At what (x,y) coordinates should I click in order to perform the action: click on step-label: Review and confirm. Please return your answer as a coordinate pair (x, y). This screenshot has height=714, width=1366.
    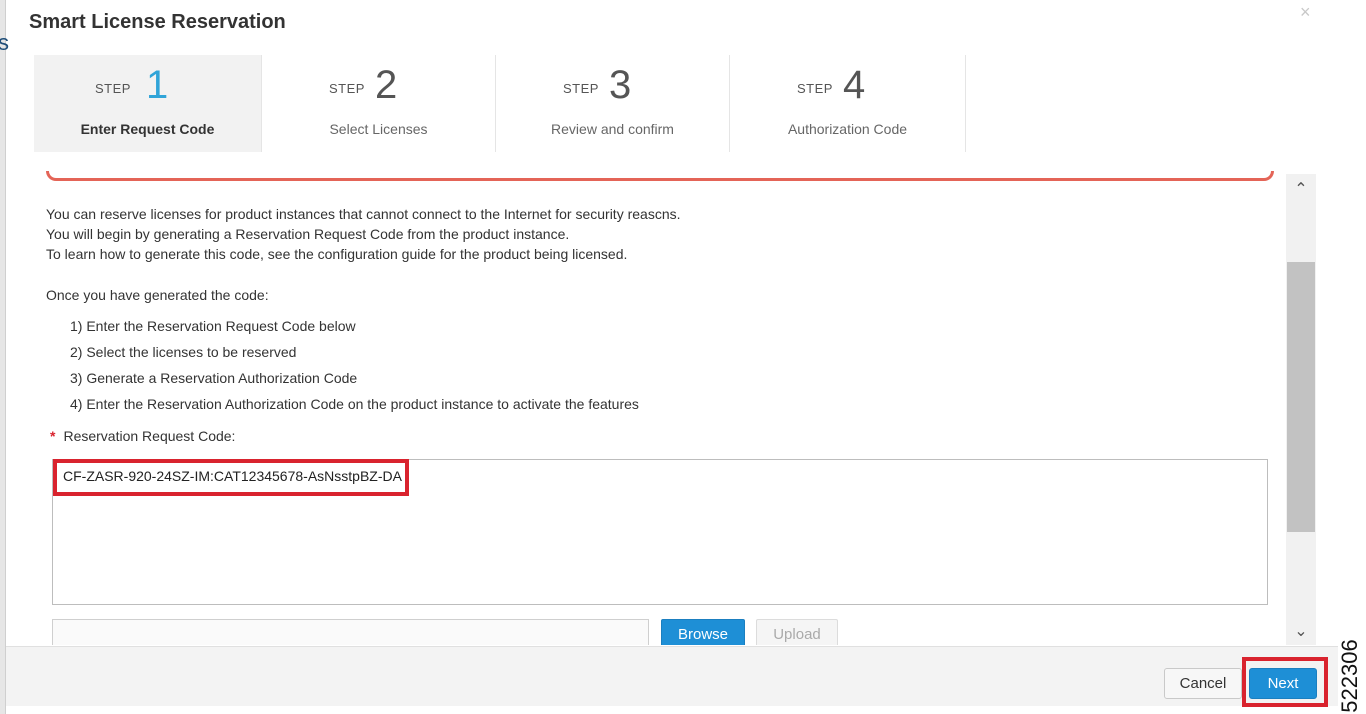
    Looking at the image, I should click on (612, 129).